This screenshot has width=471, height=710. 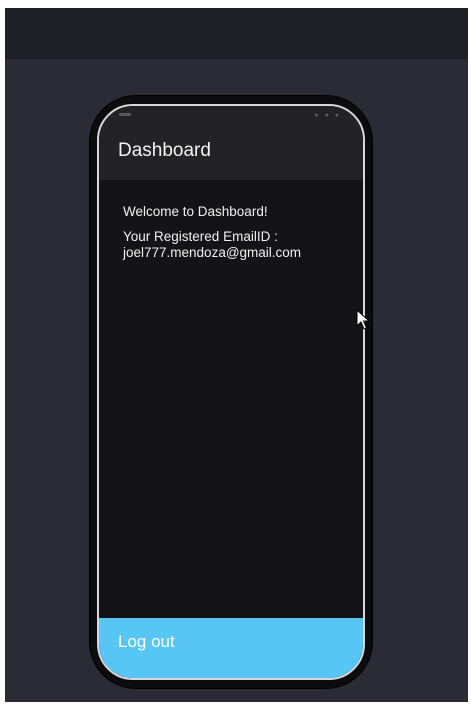 What do you see at coordinates (125, 114) in the screenshot?
I see `status-time-placeholder` at bounding box center [125, 114].